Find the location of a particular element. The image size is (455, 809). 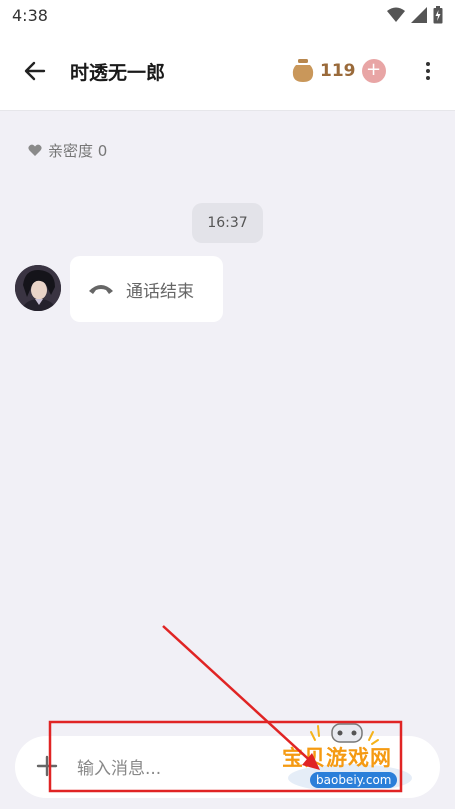

arrow-left-icon is located at coordinates (35, 71).